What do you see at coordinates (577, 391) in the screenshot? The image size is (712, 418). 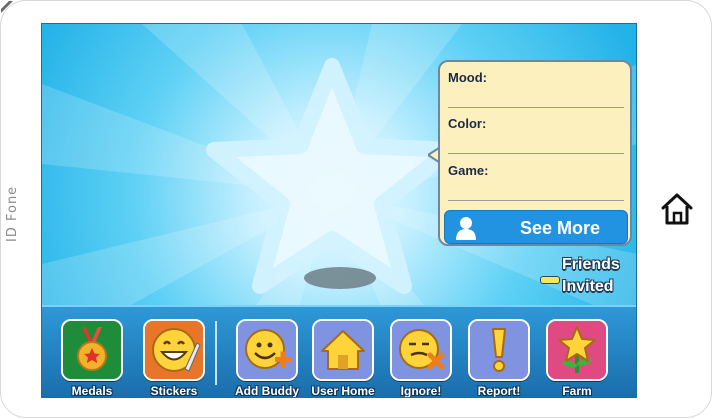 I see `farm-label: Farm` at bounding box center [577, 391].